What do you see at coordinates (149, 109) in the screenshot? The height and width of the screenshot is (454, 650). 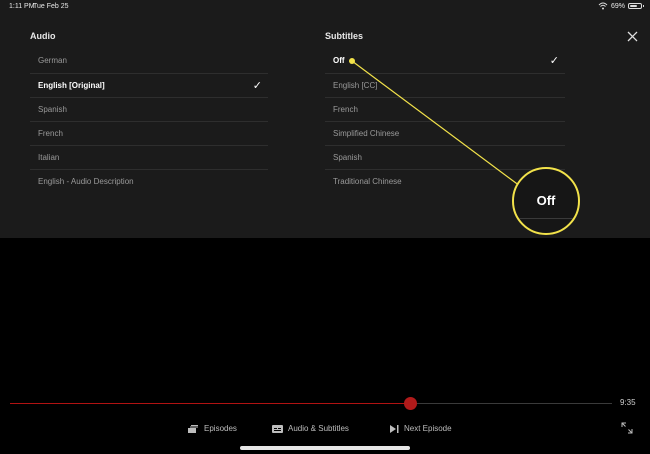 I see `audio-option: Spanish` at bounding box center [149, 109].